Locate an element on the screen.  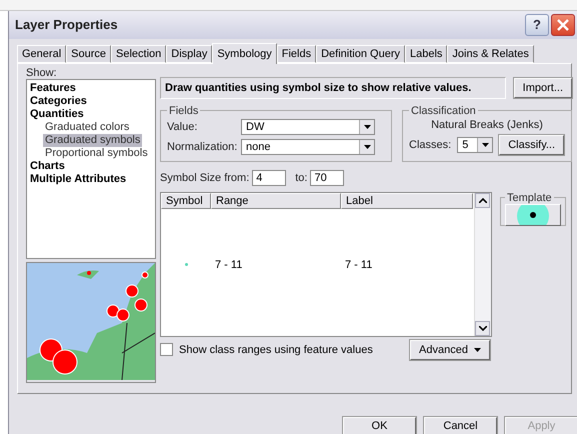
group-title: Fields is located at coordinates (184, 110).